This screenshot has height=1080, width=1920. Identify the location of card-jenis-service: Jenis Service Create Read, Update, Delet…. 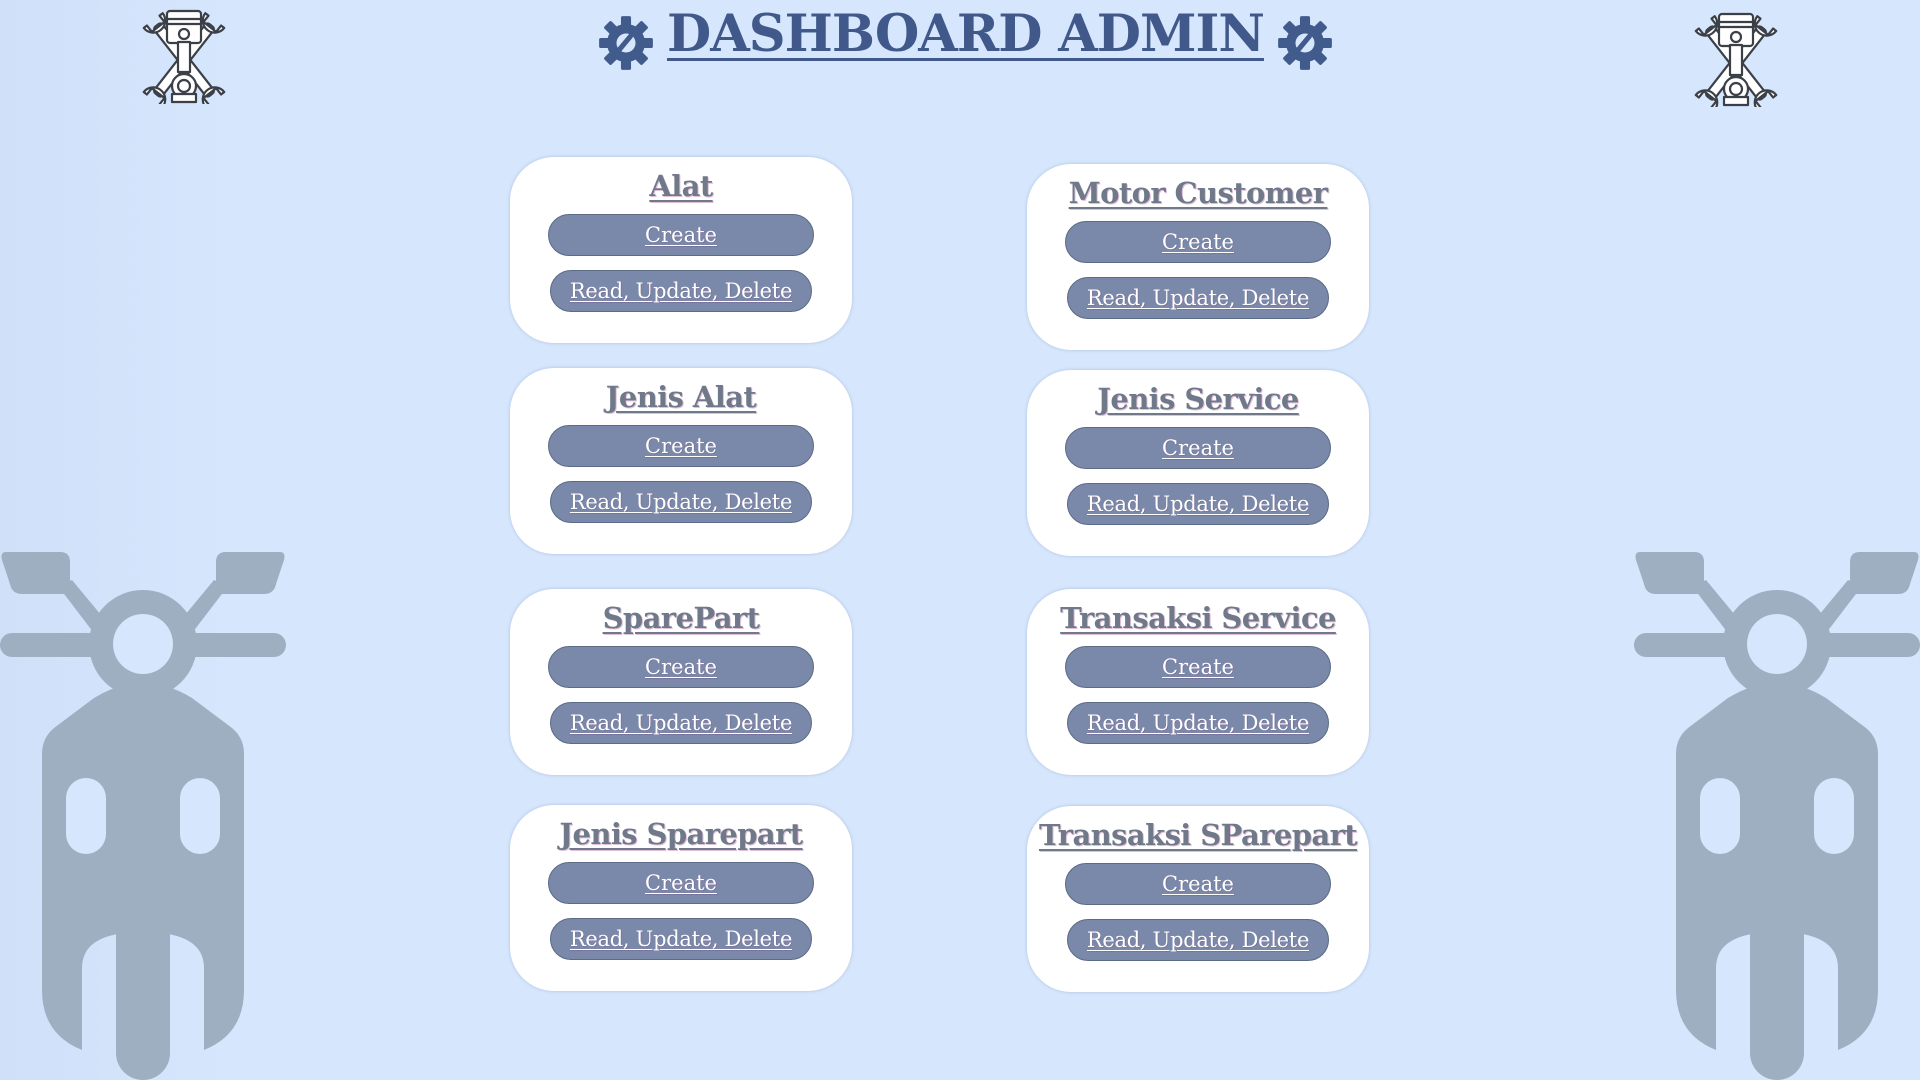
(1198, 463).